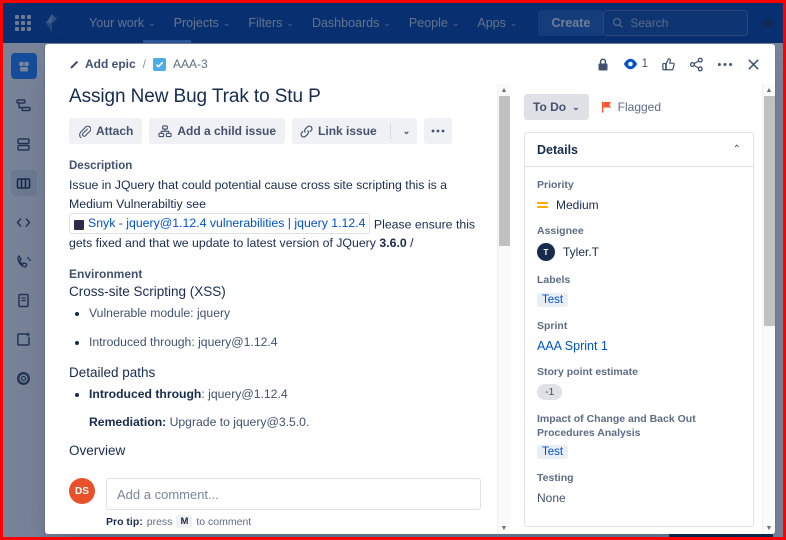  What do you see at coordinates (639, 252) in the screenshot?
I see `assignee-value: T Tyler.T` at bounding box center [639, 252].